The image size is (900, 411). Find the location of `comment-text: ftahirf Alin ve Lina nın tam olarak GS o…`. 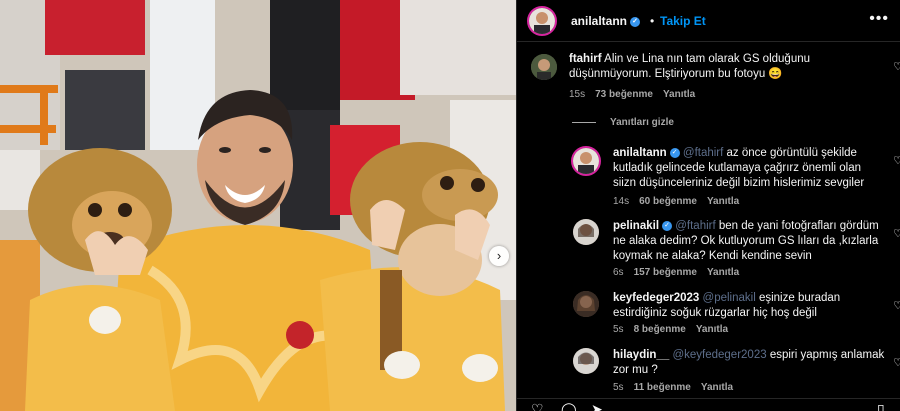

comment-text: ftahirf Alin ve Lina nın tam olarak GS o… is located at coordinates (726, 67).